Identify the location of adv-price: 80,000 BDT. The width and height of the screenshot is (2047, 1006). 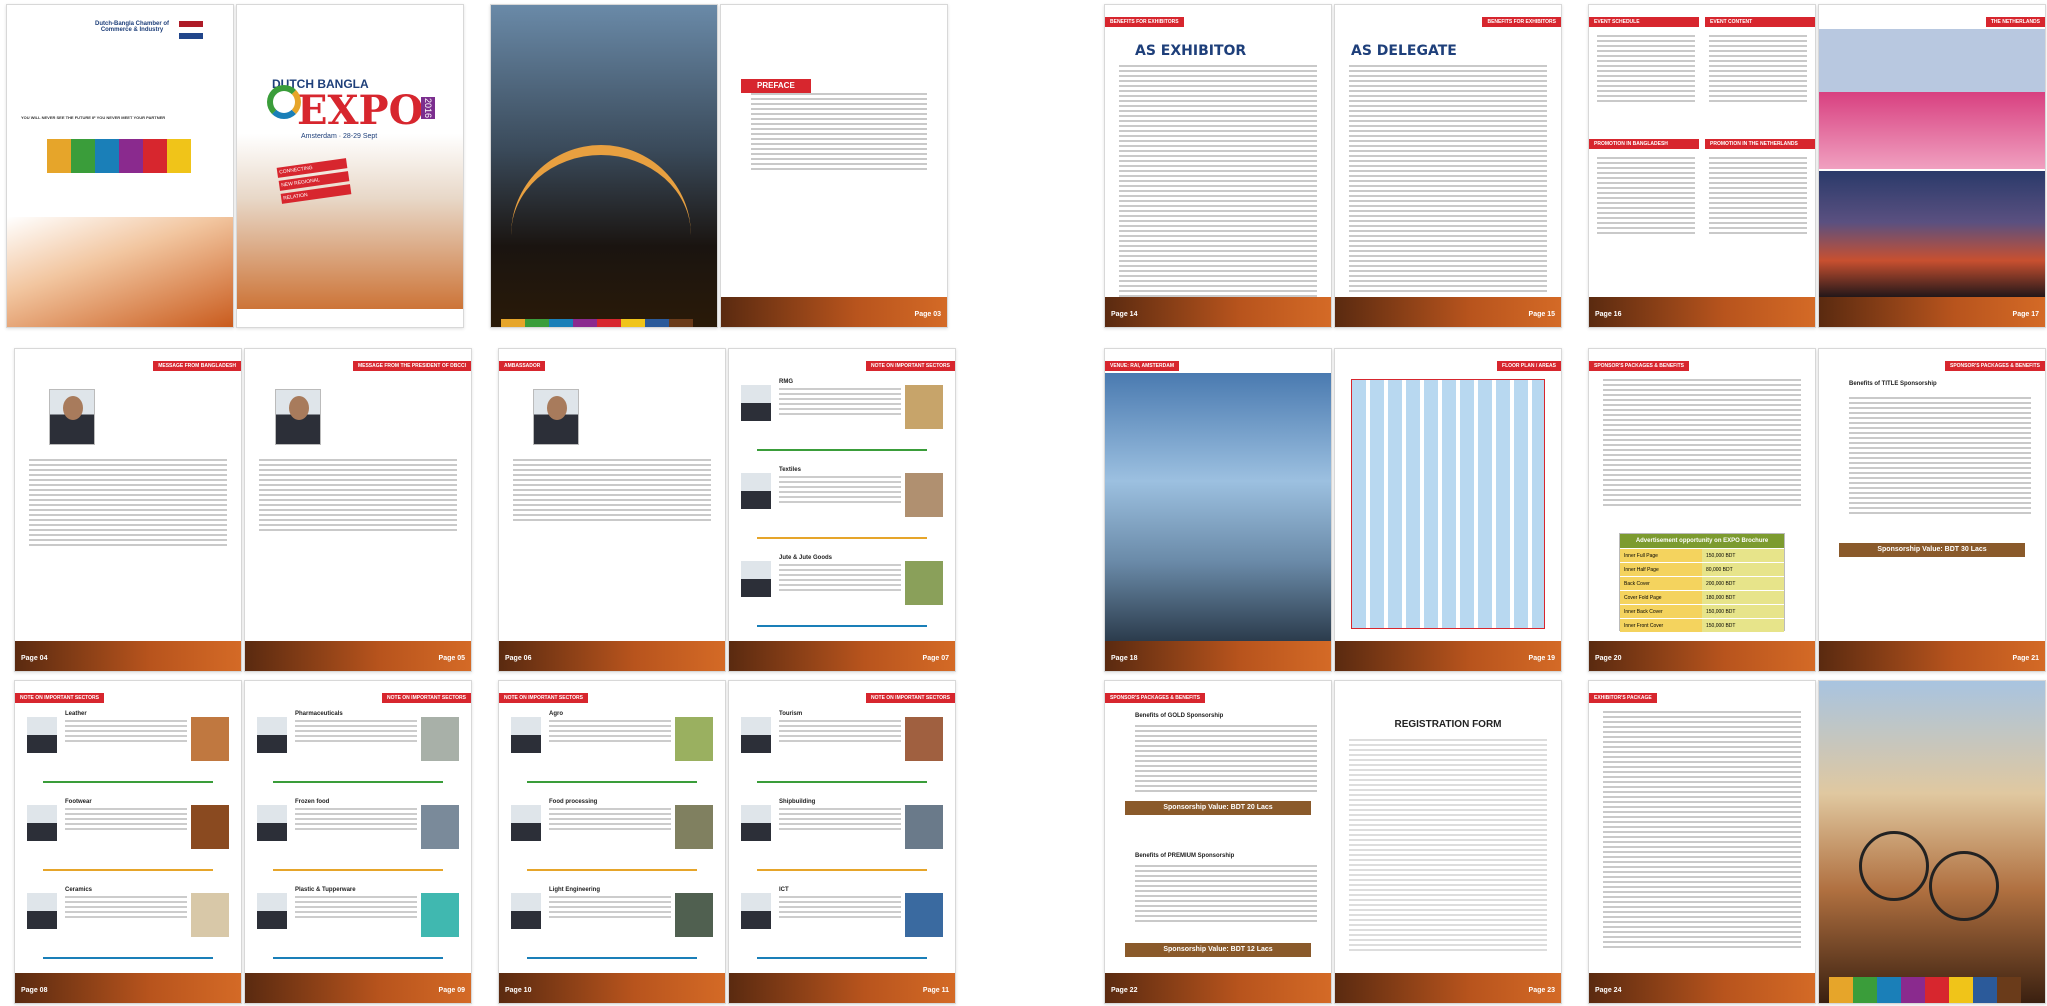
(1743, 569).